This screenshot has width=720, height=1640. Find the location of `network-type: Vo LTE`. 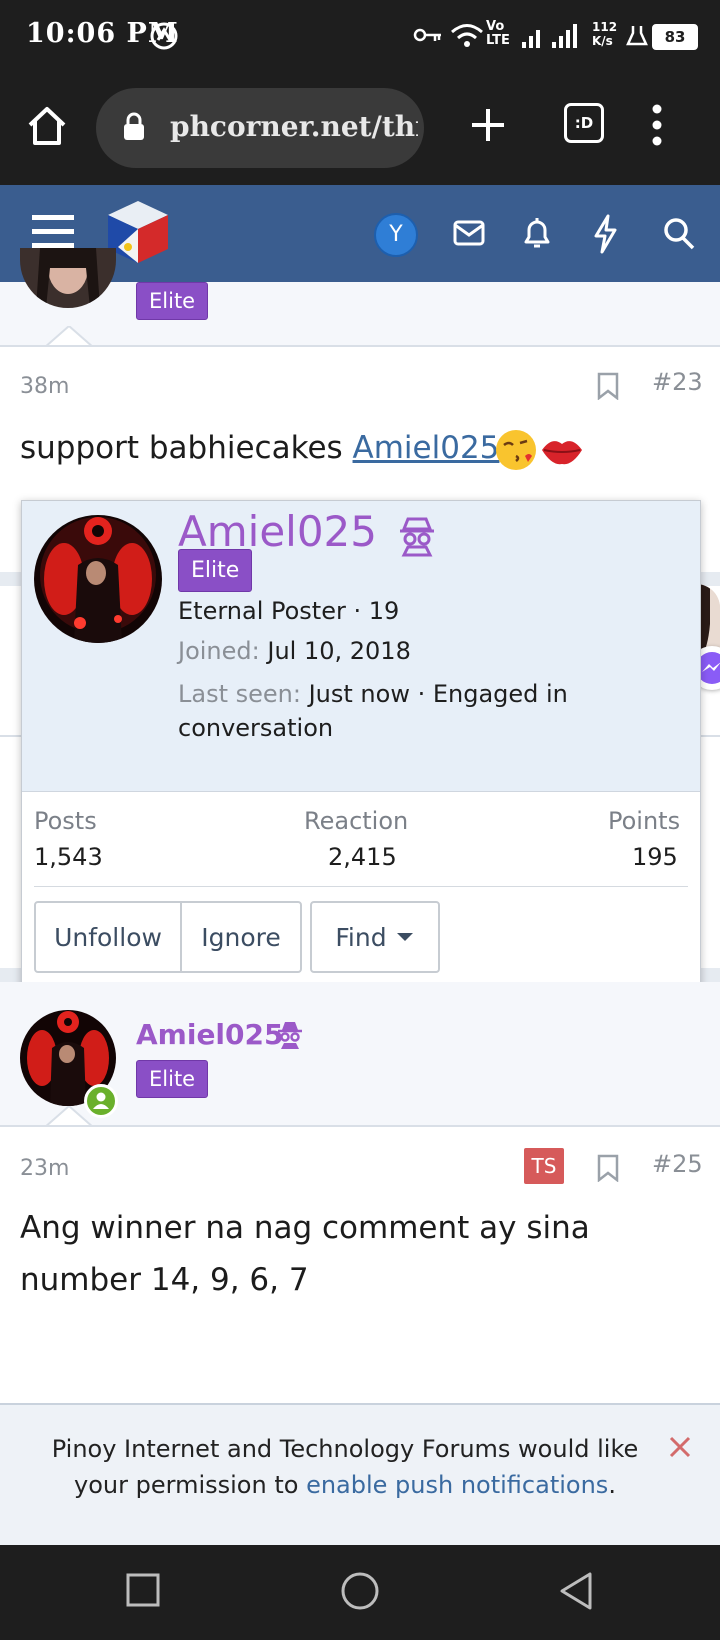

network-type: Vo LTE is located at coordinates (498, 33).